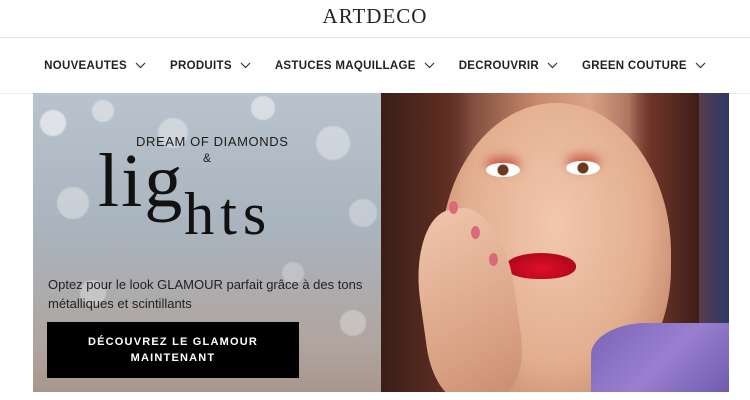 Image resolution: width=750 pixels, height=400 pixels. What do you see at coordinates (375, 16) in the screenshot?
I see `artdeco-logo: ARTDECO` at bounding box center [375, 16].